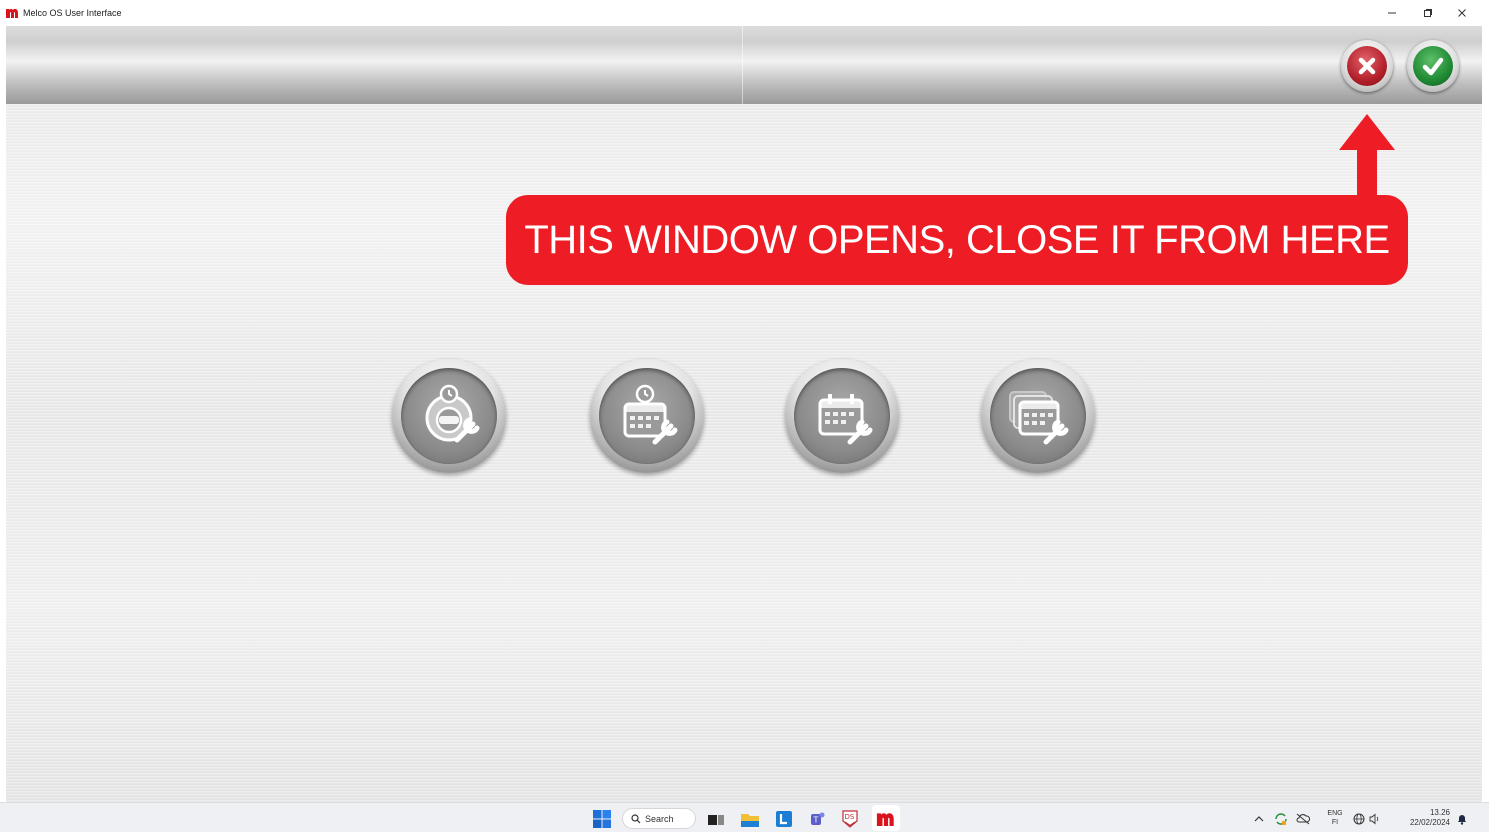 This screenshot has width=1489, height=832. I want to click on taskbar-search-box: Search, so click(659, 818).